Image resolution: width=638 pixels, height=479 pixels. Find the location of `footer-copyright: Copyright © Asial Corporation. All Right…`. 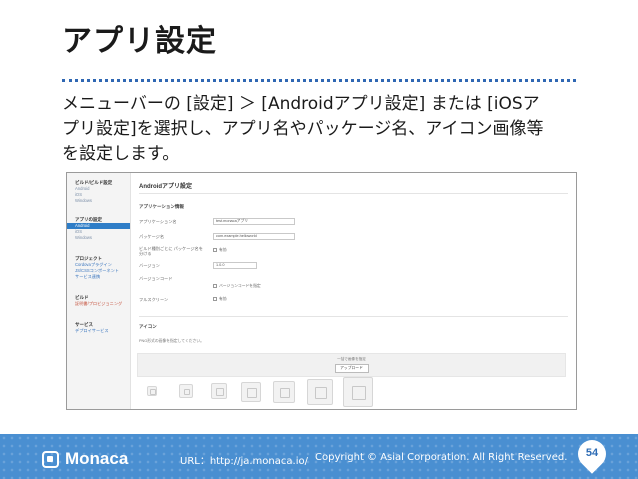

footer-copyright: Copyright © Asial Corporation. All Right… is located at coordinates (441, 457).